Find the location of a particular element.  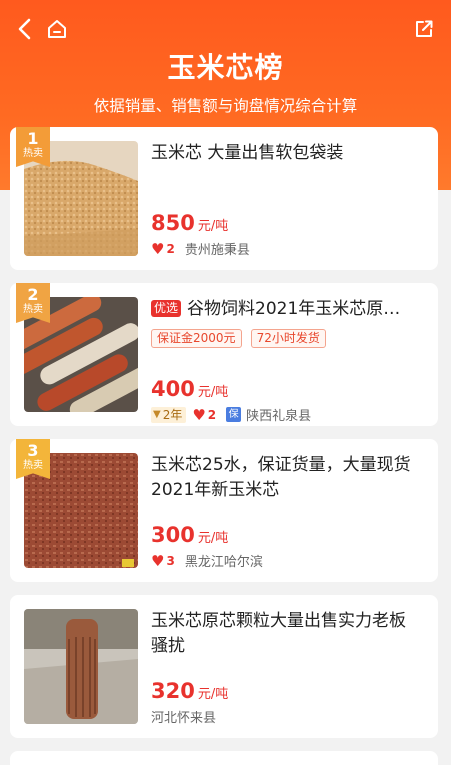

share-icon is located at coordinates (424, 28).